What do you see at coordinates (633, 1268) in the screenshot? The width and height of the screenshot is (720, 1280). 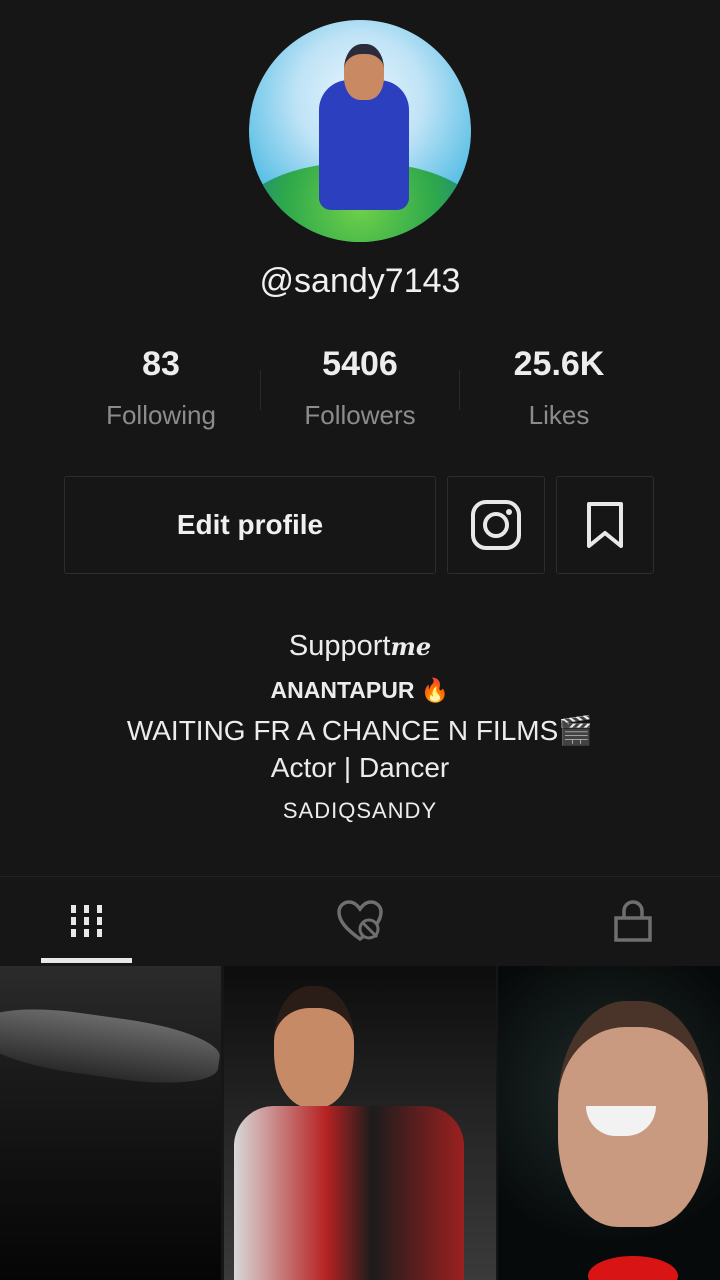 I see `thumbnail-red-object` at bounding box center [633, 1268].